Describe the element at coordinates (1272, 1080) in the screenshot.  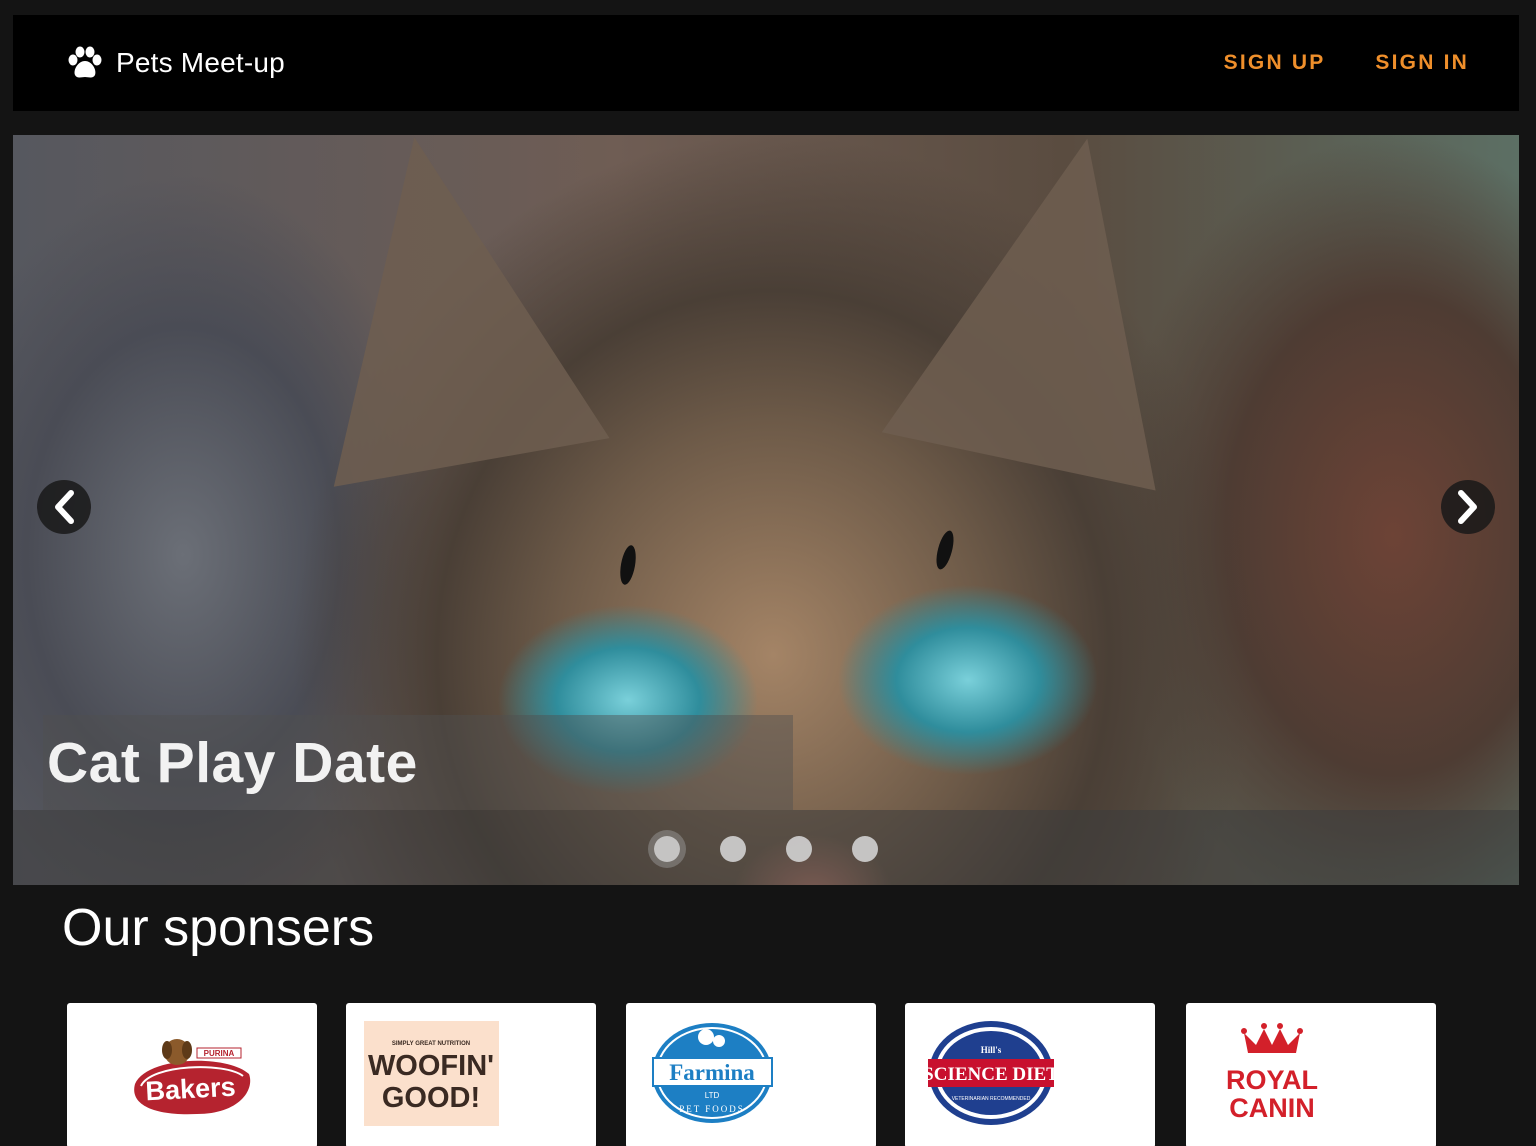
I see `royal-canin-line1: ROYAL` at that location.